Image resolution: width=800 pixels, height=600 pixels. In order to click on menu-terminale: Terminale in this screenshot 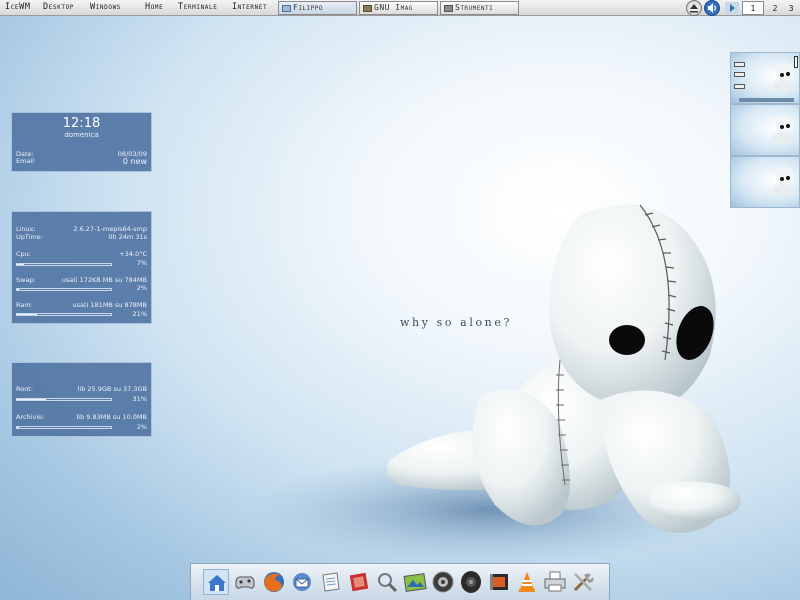, I will do `click(197, 7)`.